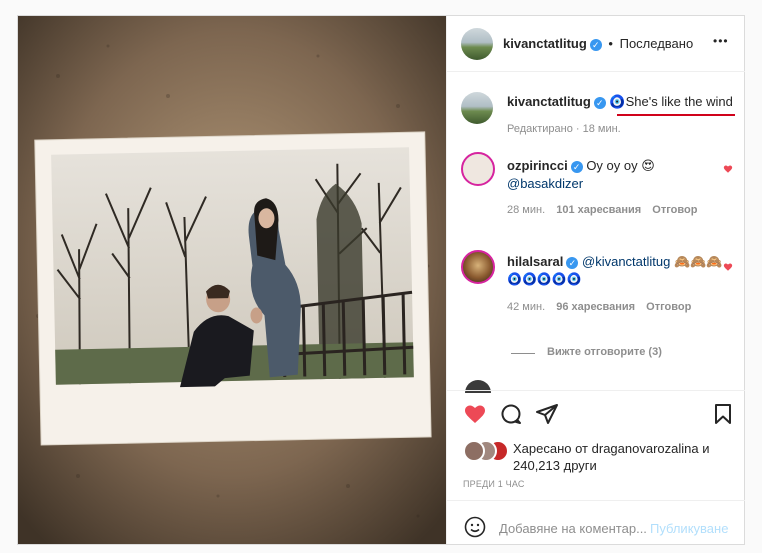 The image size is (762, 553). What do you see at coordinates (526, 210) in the screenshot?
I see `comment-time: 28 мин.` at bounding box center [526, 210].